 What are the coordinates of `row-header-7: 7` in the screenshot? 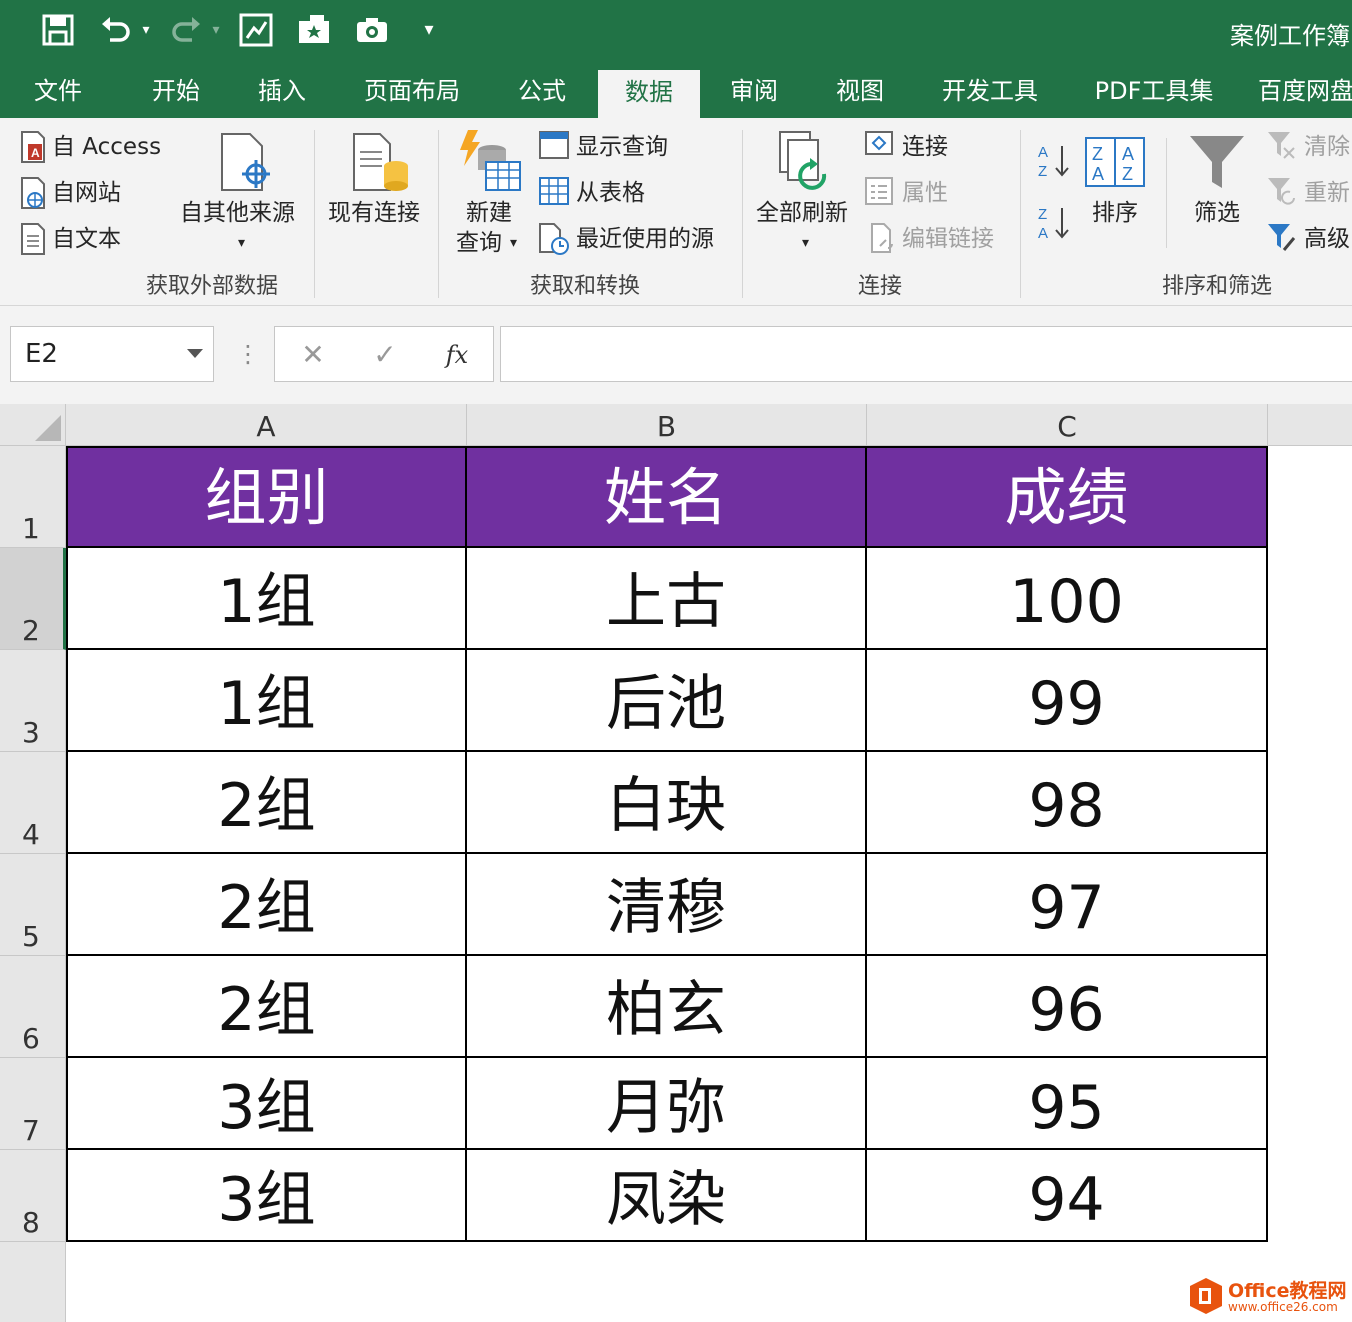 It's located at (33, 1104).